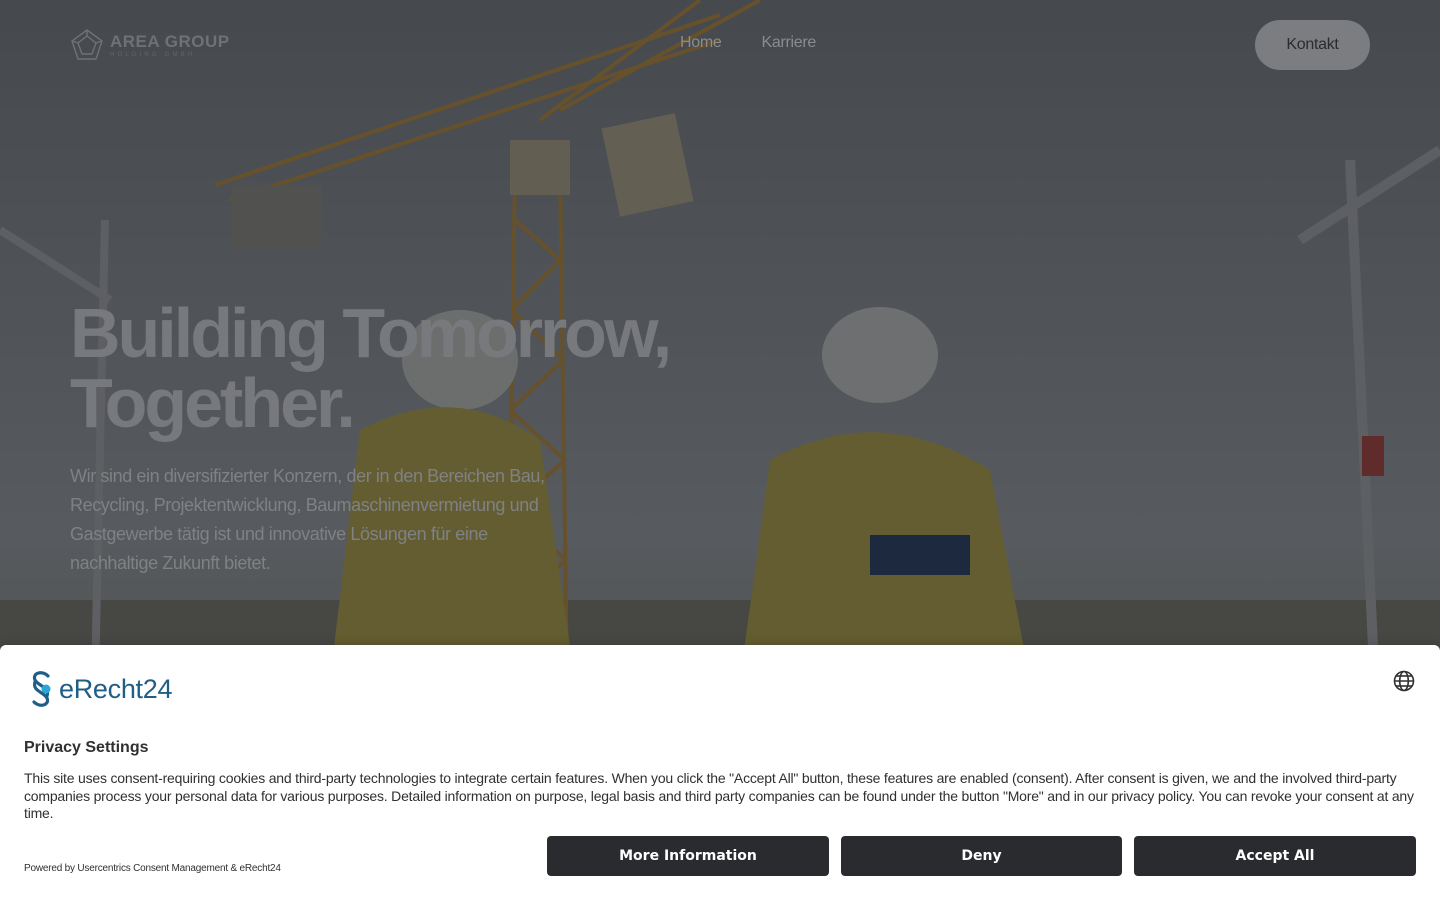 The image size is (1440, 900). What do you see at coordinates (41, 689) in the screenshot?
I see `paragraph-logo-icon` at bounding box center [41, 689].